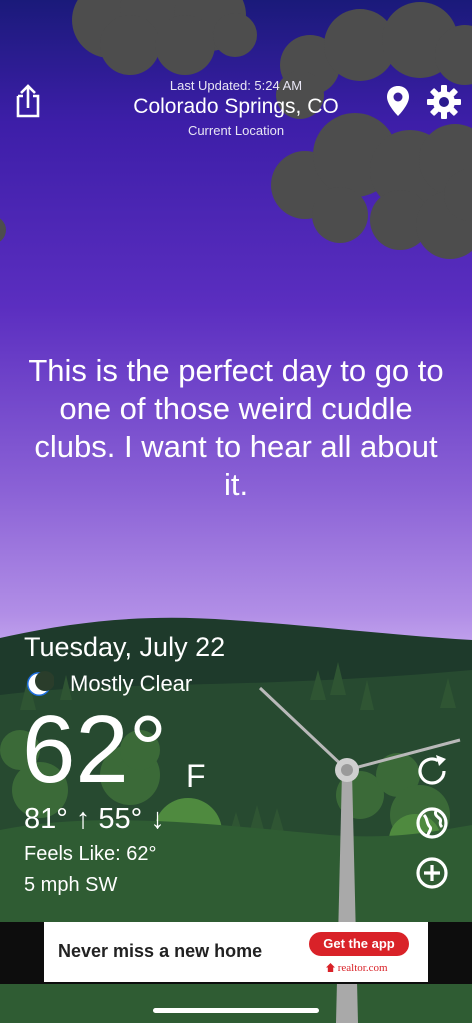 This screenshot has width=472, height=1023. I want to click on feels-like: Feels Like: 62°, so click(90, 854).